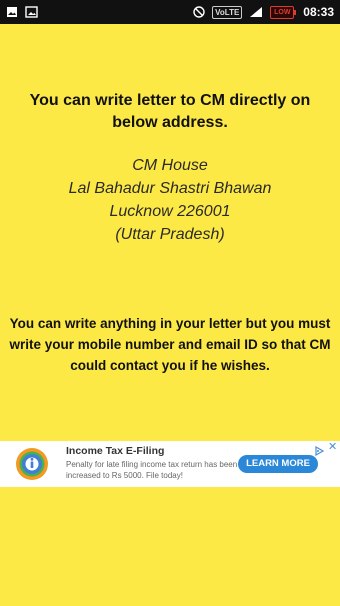 Image resolution: width=340 pixels, height=606 pixels. Describe the element at coordinates (332, 447) in the screenshot. I see `close-ad-icon: ✕` at that location.